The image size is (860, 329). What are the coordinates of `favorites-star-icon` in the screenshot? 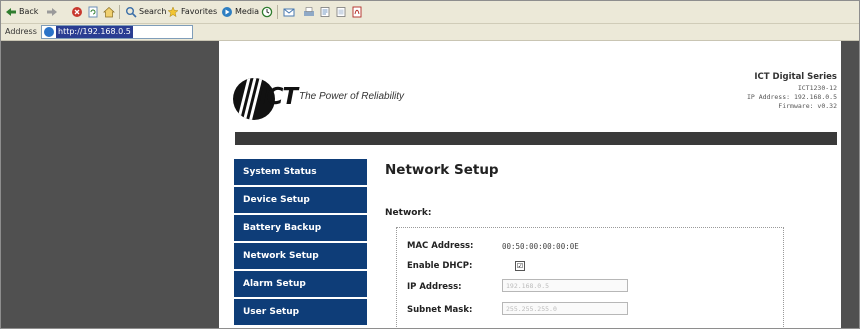 It's located at (173, 11).